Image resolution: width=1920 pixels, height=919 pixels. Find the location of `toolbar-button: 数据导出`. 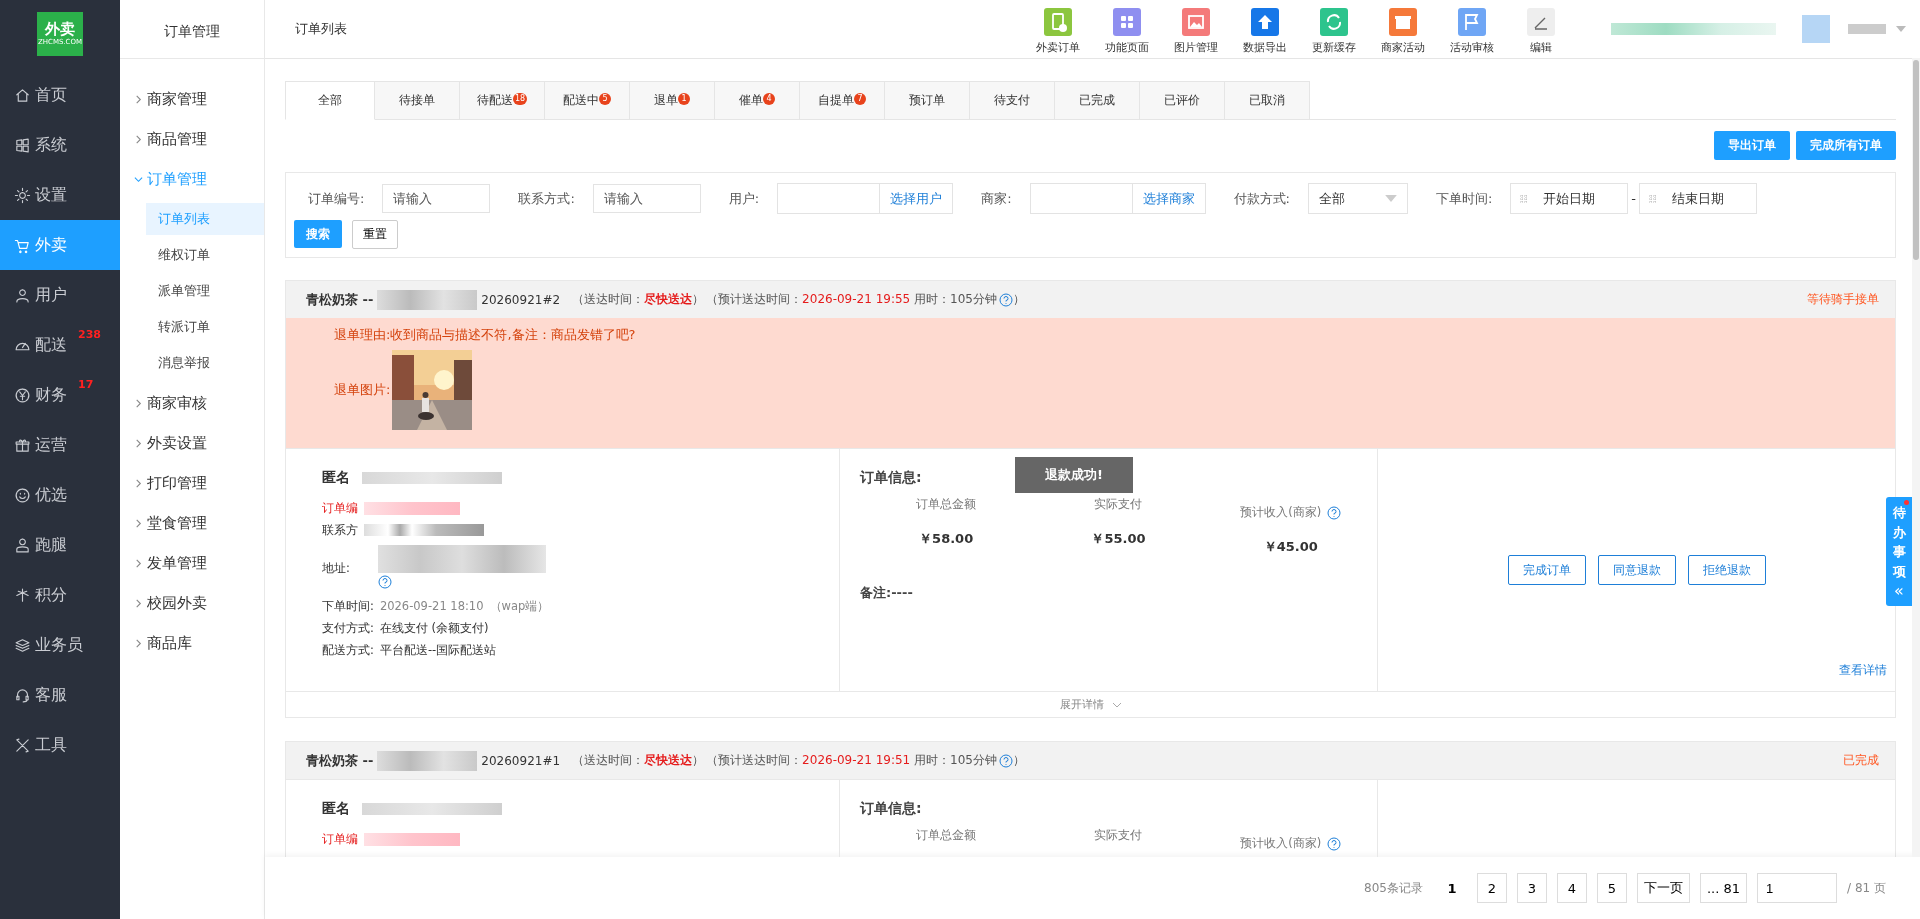

toolbar-button: 数据导出 is located at coordinates (1264, 29).